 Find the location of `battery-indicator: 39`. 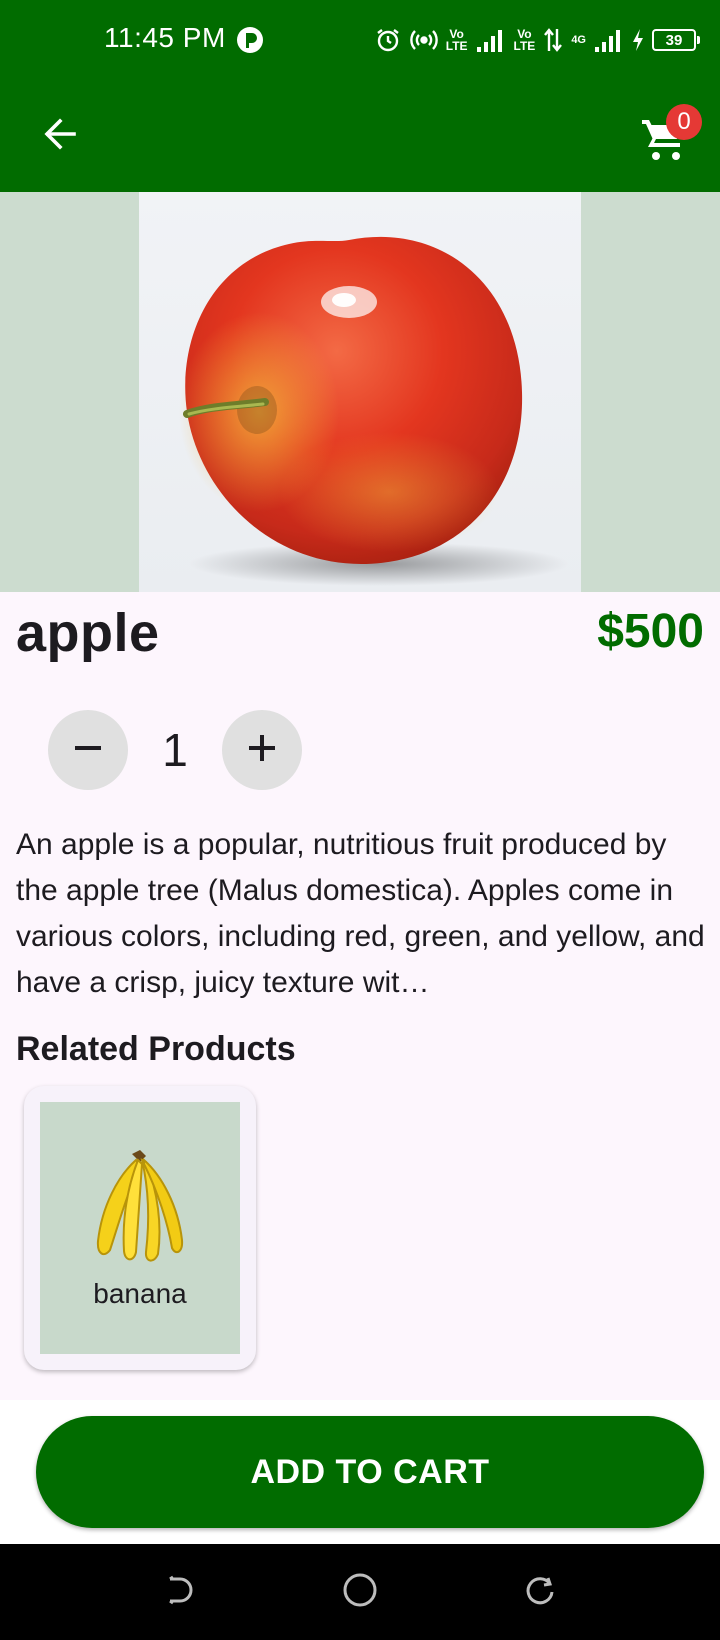

battery-indicator: 39 is located at coordinates (676, 40).